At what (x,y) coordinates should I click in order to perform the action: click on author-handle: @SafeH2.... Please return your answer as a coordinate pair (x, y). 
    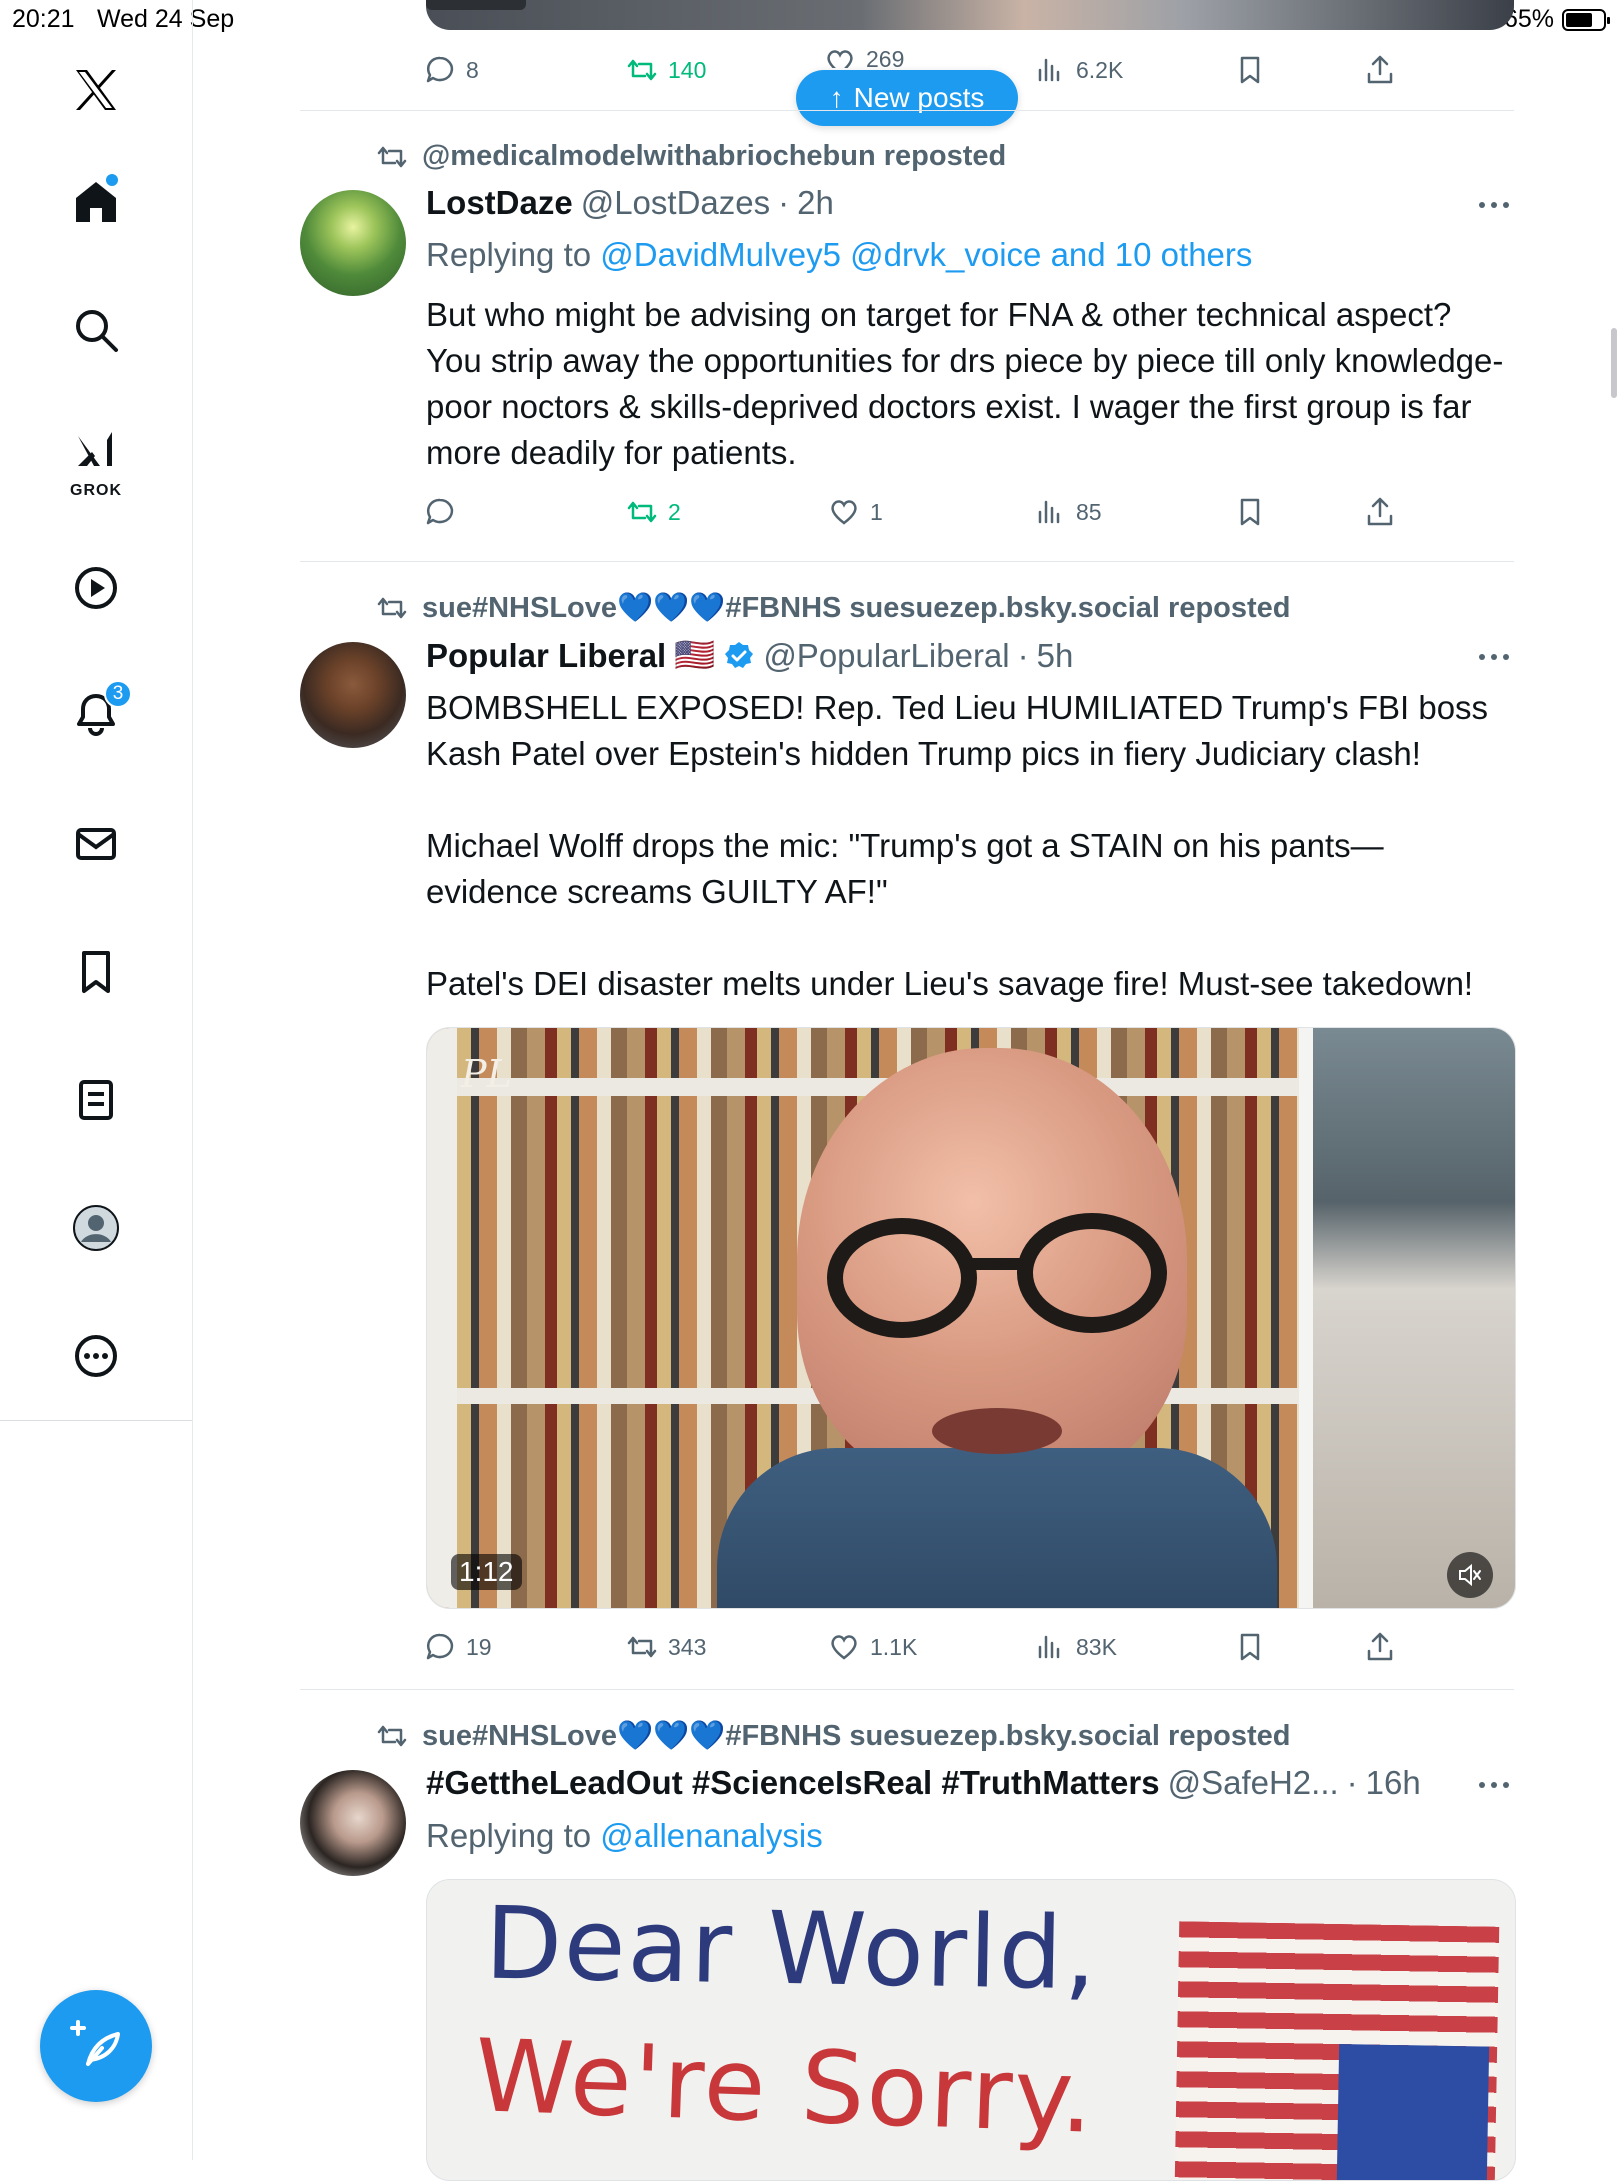
    Looking at the image, I should click on (1253, 1783).